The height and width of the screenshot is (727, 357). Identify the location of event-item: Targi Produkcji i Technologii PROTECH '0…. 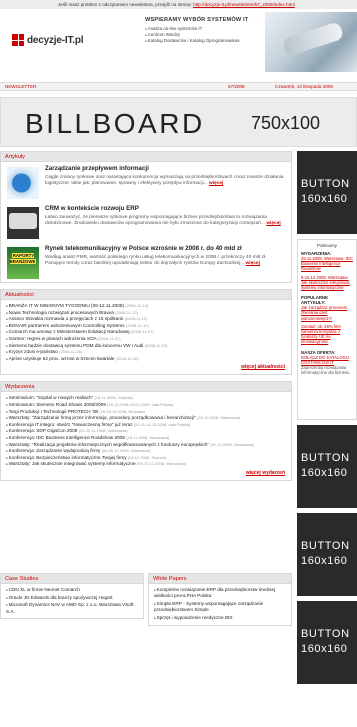
(146, 412).